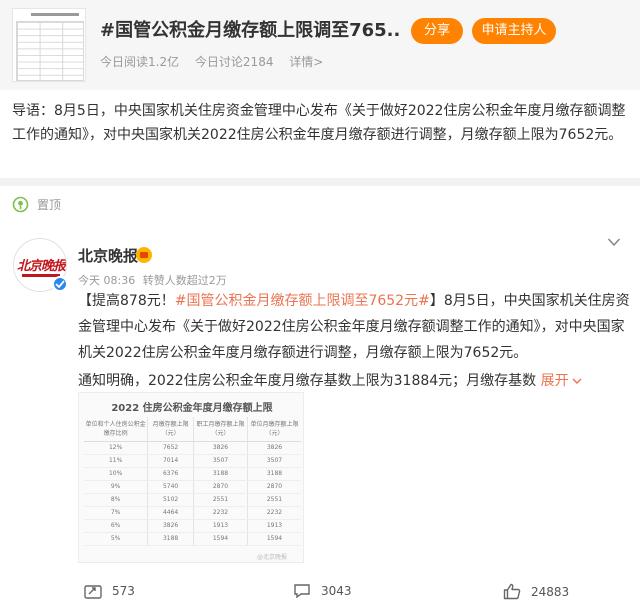 The height and width of the screenshot is (611, 640). Describe the element at coordinates (274, 429) in the screenshot. I see `table-header: 单位月缴存额上限（元）` at that location.